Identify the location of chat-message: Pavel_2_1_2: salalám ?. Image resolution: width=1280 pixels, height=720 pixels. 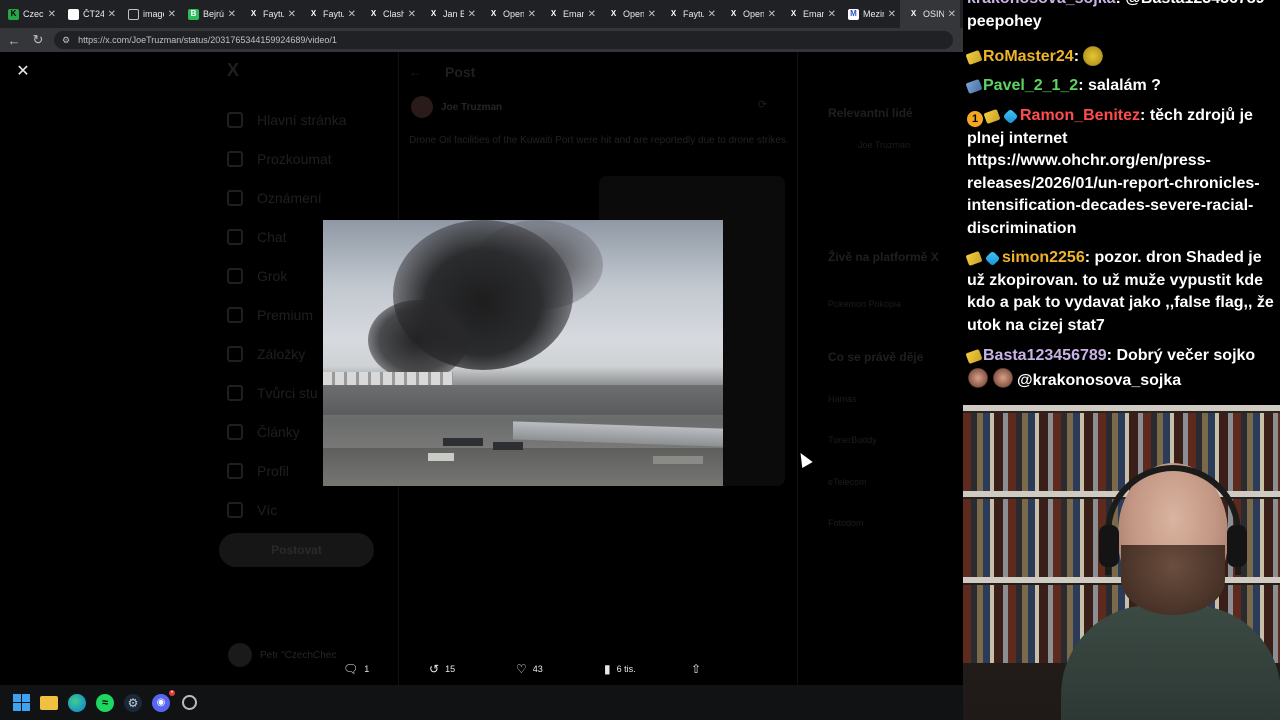
(1121, 86).